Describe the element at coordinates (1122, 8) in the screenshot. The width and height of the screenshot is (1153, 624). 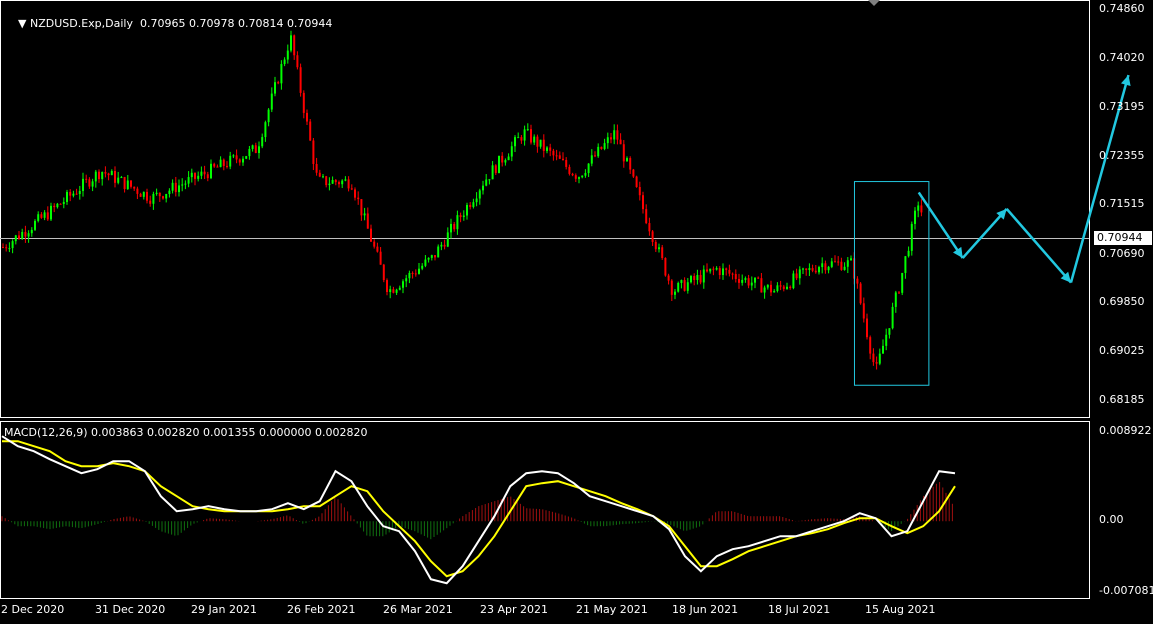
I see `price-tick: 0.74860` at that location.